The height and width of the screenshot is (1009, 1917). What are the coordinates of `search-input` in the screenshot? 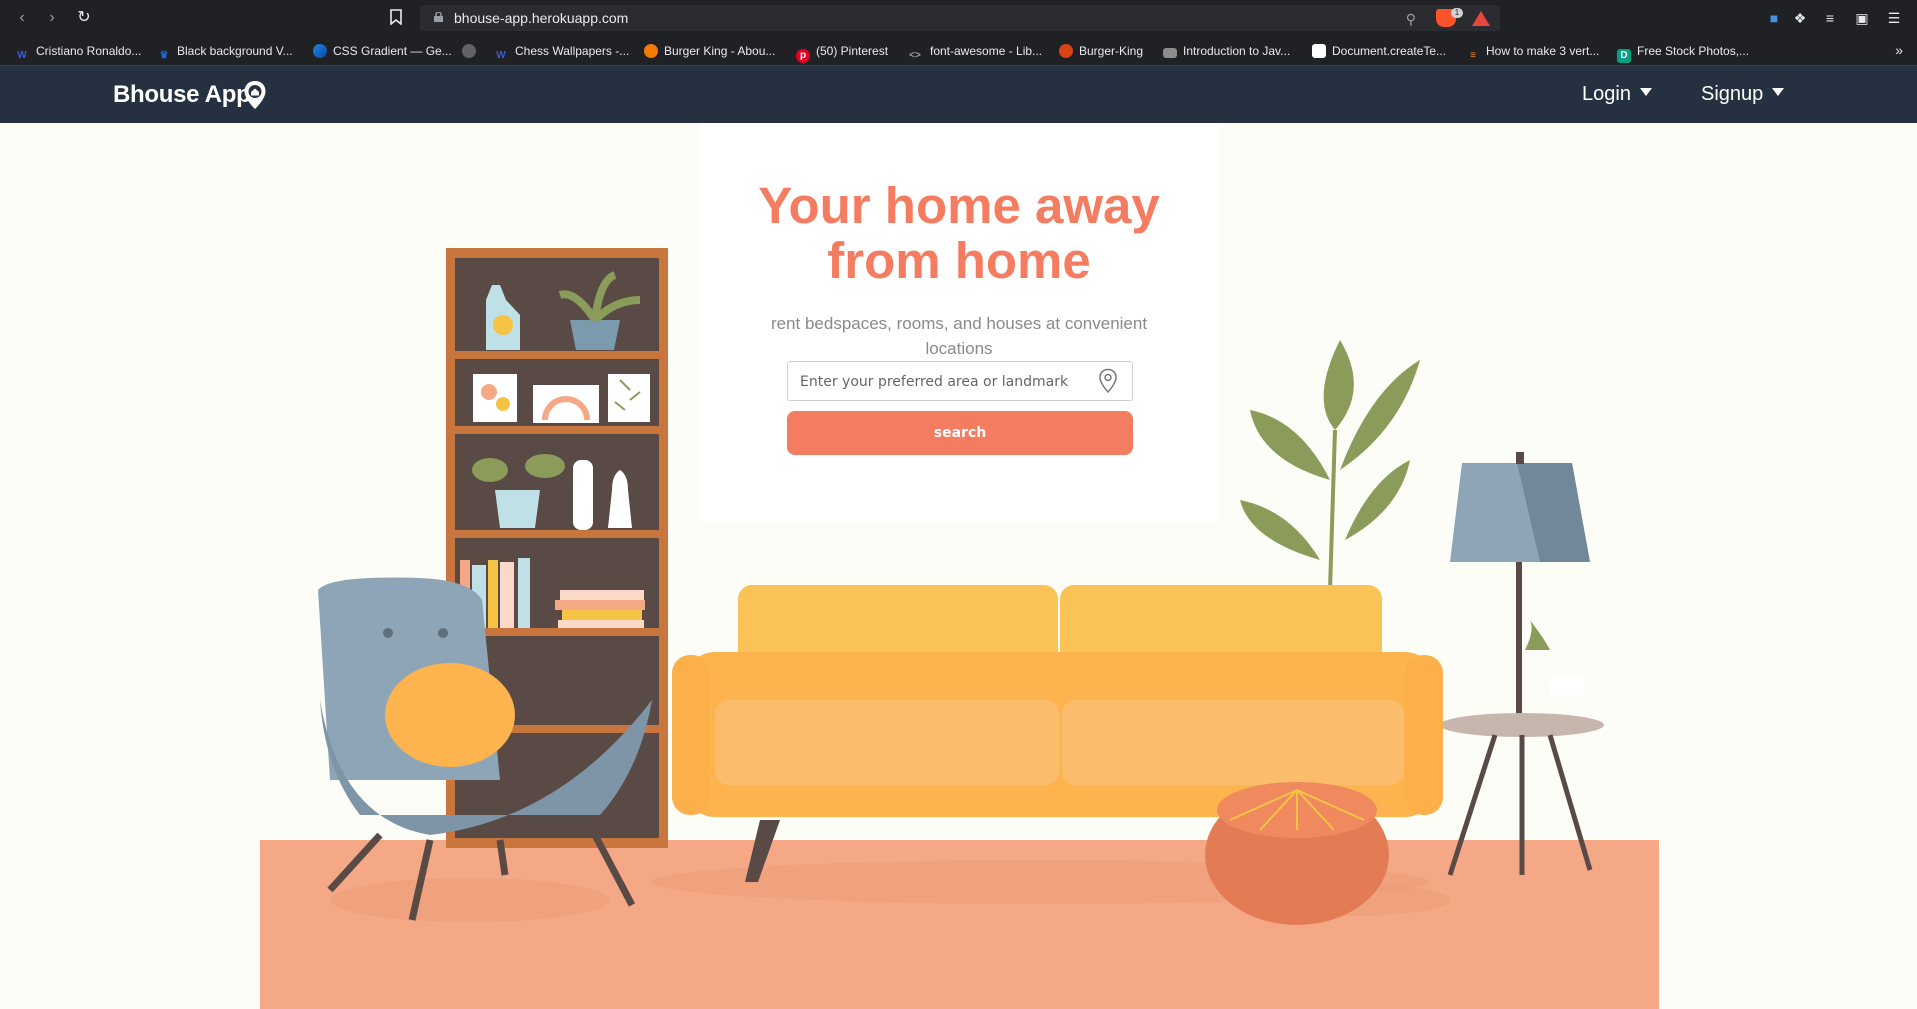 It's located at (945, 382).